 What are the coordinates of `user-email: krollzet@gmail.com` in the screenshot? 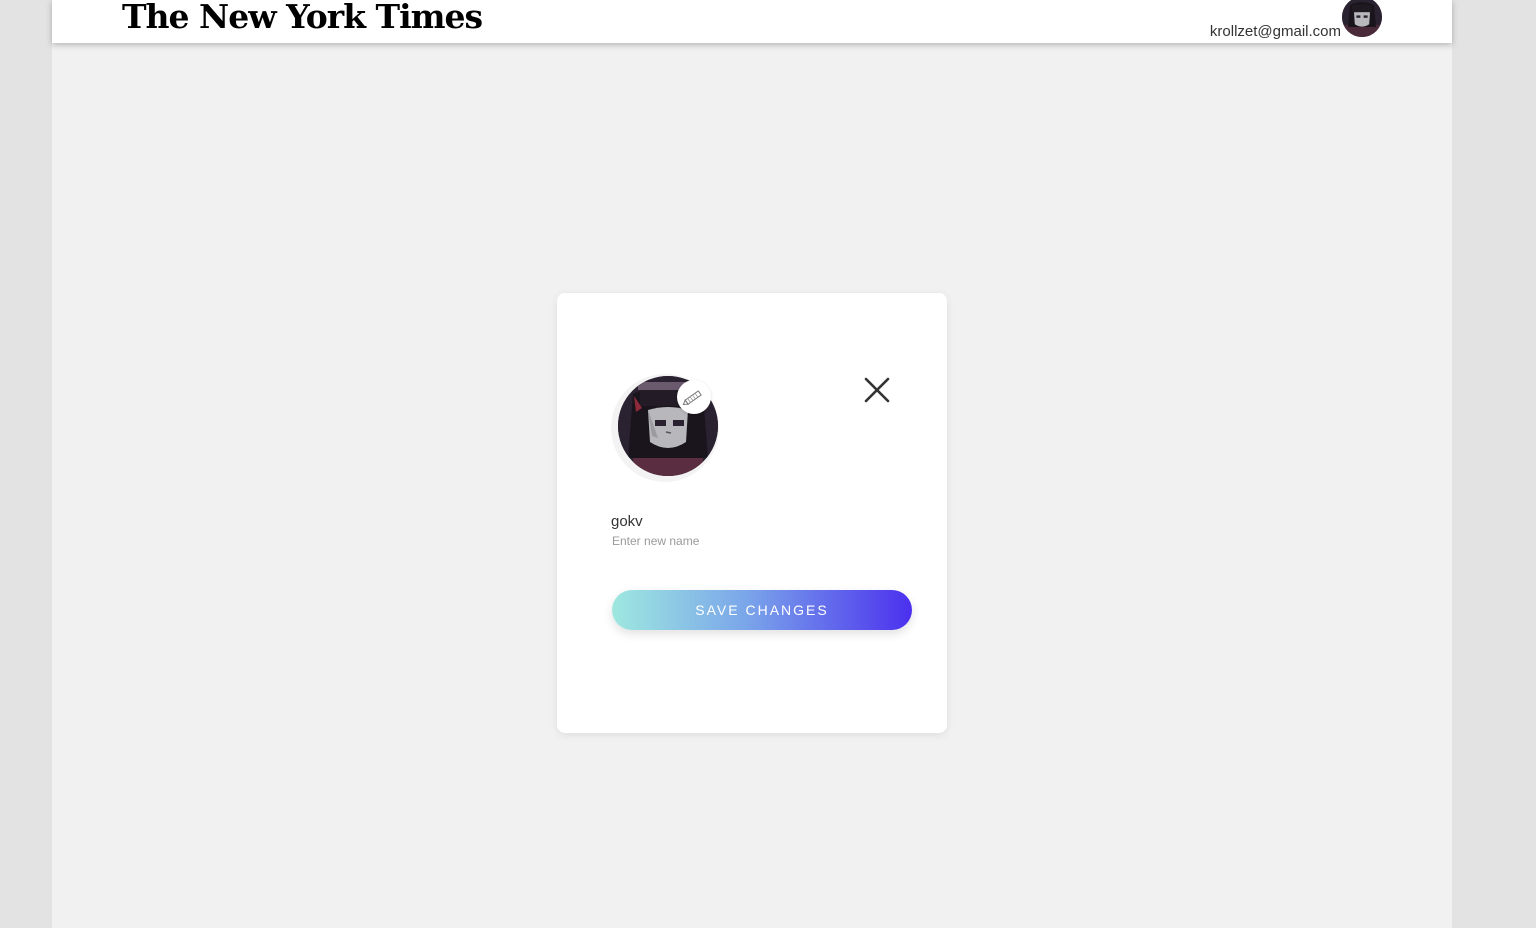 It's located at (1275, 31).